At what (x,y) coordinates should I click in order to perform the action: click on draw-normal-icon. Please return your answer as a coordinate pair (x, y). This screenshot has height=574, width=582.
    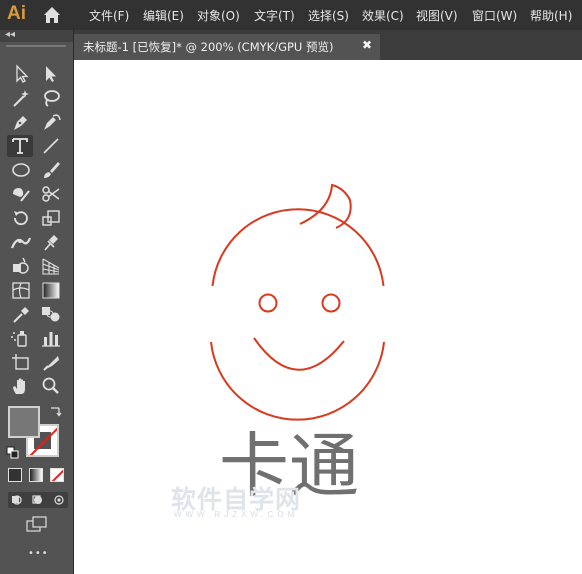
    Looking at the image, I should click on (17, 500).